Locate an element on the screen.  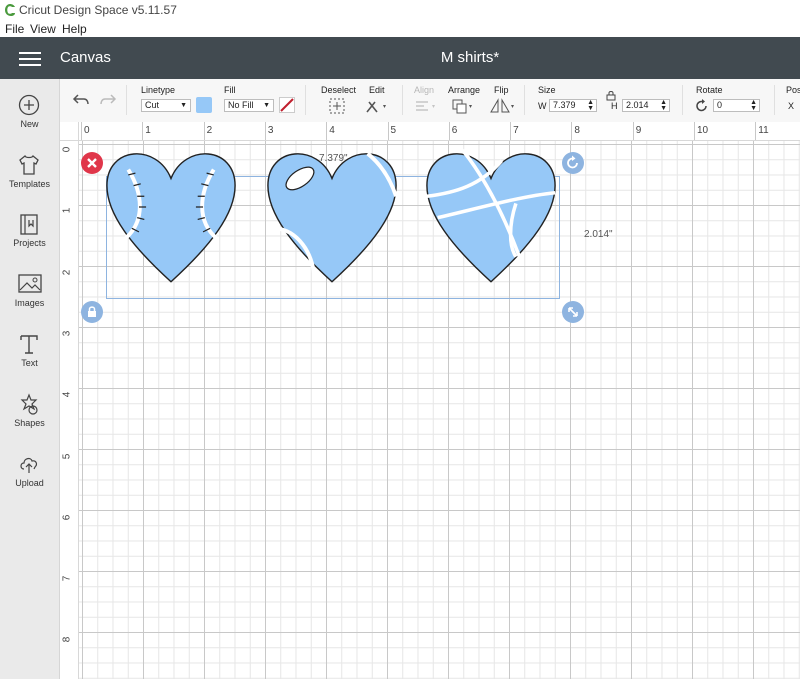
height-input: 2.014 ▲ ▼ is located at coordinates (646, 105).